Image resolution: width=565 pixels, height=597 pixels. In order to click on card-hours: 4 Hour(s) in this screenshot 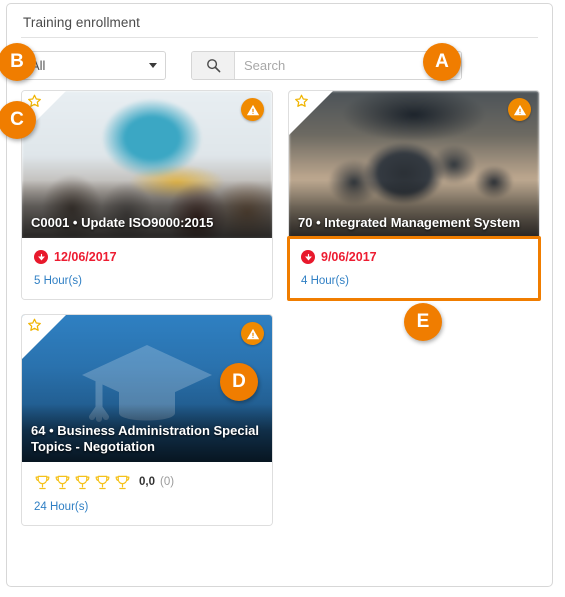, I will do `click(414, 281)`.